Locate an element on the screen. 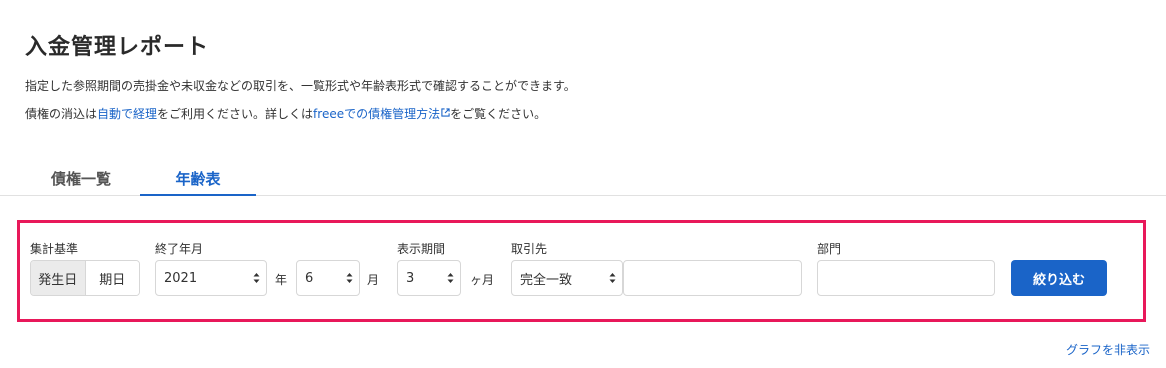 The image size is (1166, 368). period-select: 3 is located at coordinates (429, 278).